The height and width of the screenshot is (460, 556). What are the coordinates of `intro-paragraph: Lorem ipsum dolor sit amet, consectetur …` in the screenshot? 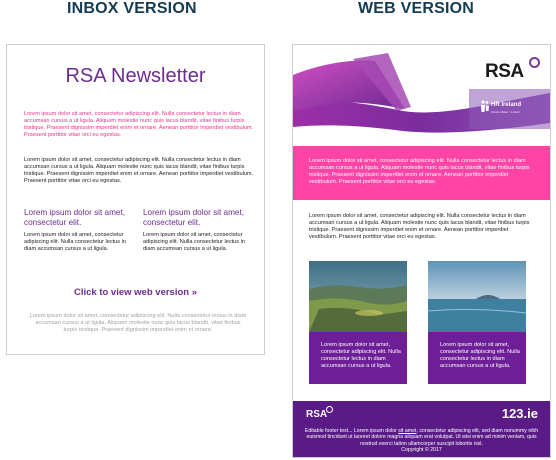 It's located at (419, 171).